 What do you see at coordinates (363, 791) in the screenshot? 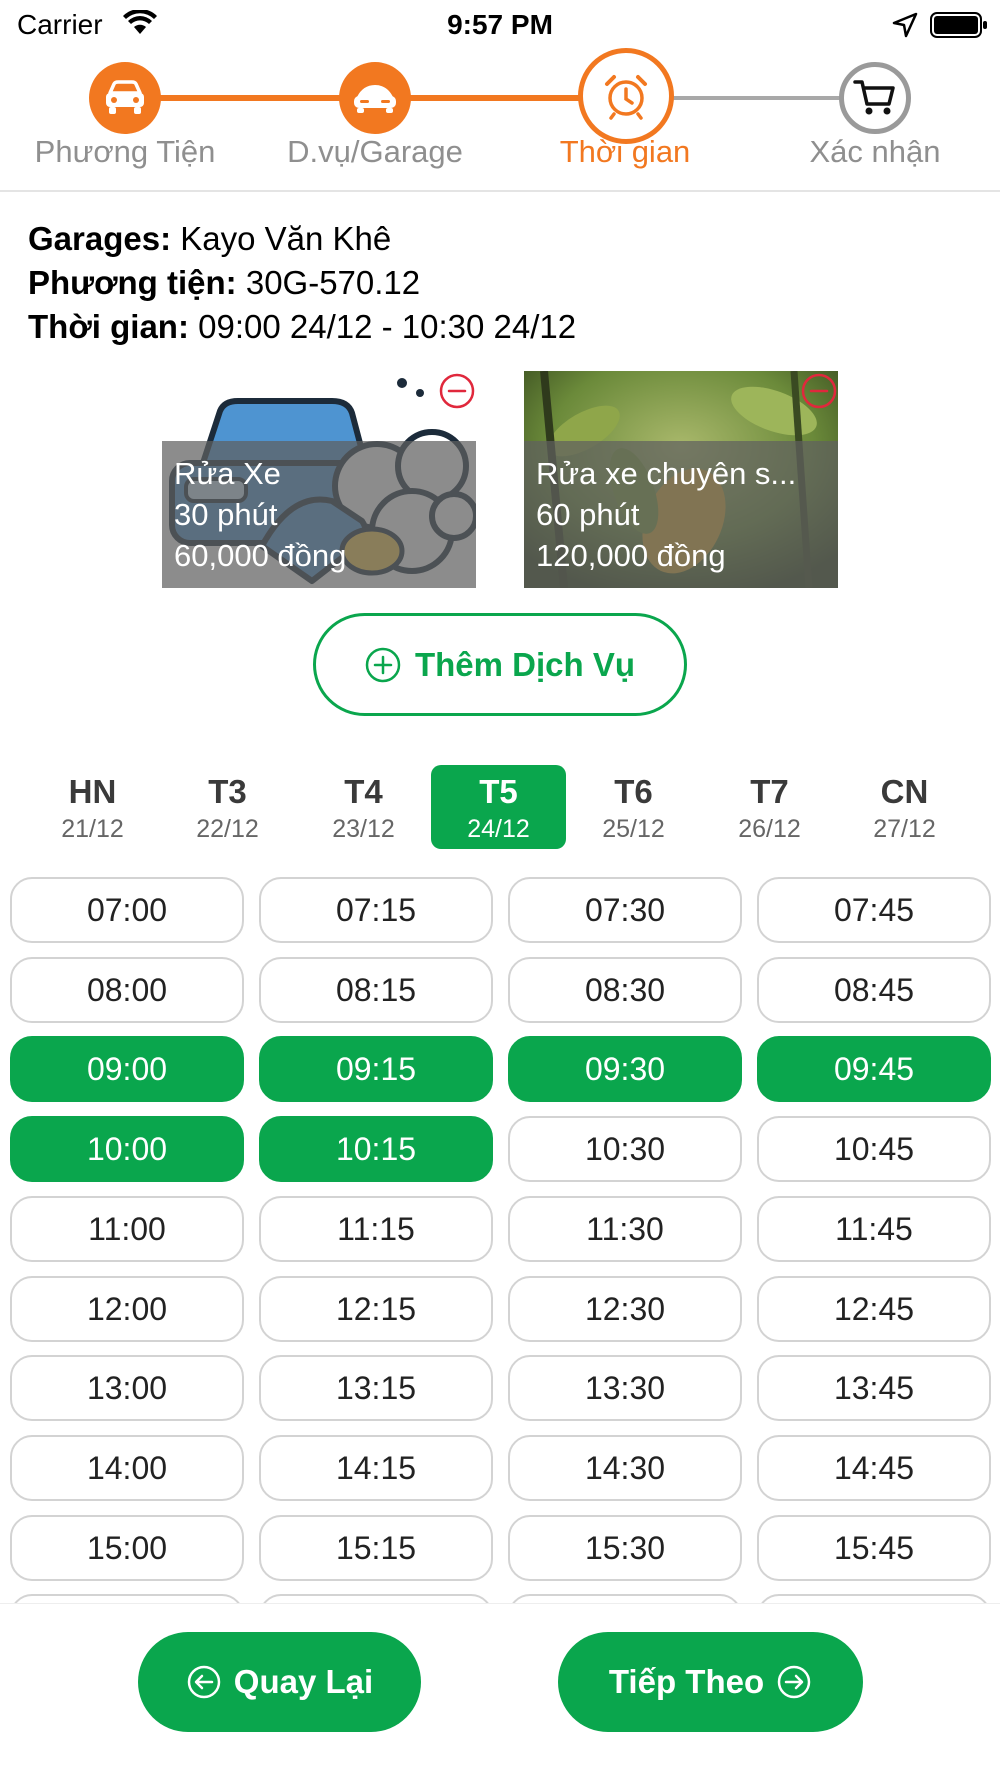
I see `day-name: T4` at bounding box center [363, 791].